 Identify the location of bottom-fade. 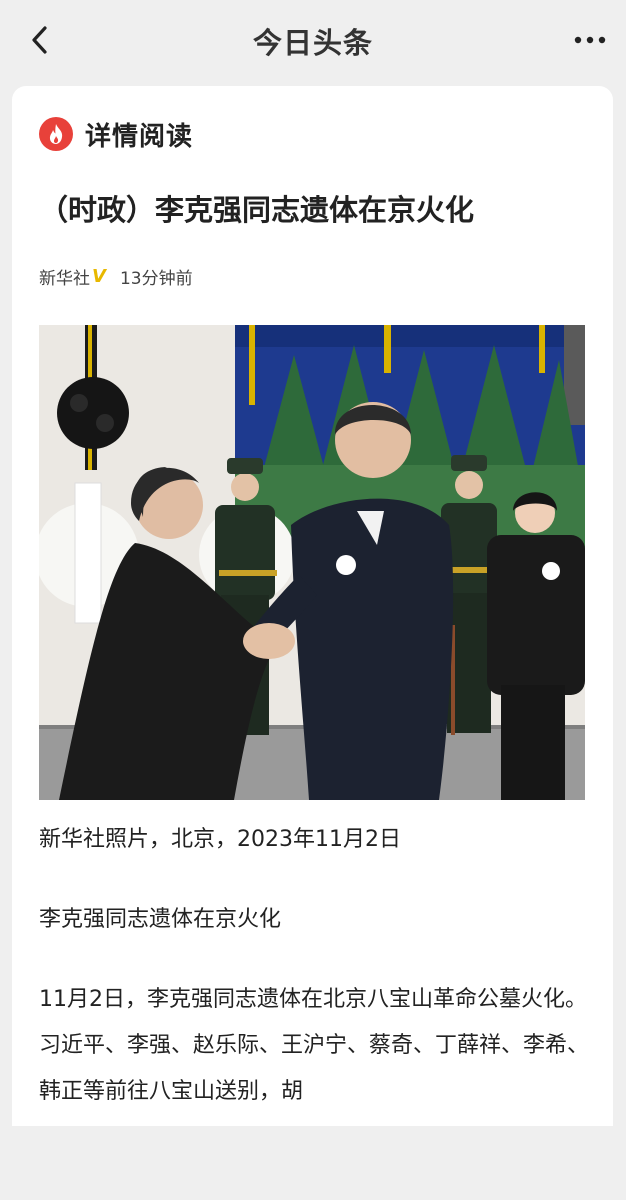
(312, 1120).